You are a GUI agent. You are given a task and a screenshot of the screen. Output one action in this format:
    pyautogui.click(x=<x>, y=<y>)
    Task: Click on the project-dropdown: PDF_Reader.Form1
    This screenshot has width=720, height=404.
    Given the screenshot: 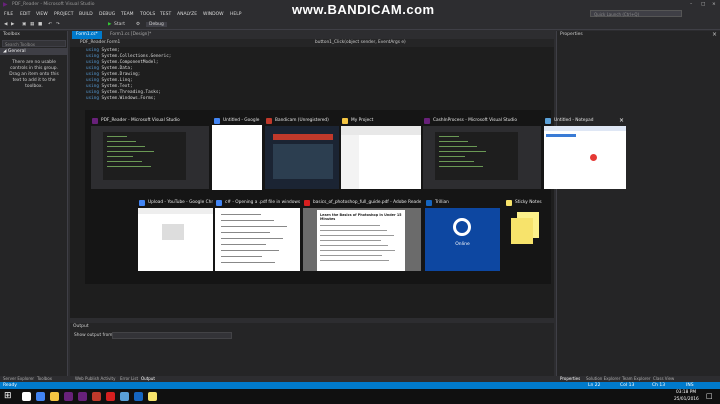 What is the action you would take?
    pyautogui.click(x=100, y=42)
    